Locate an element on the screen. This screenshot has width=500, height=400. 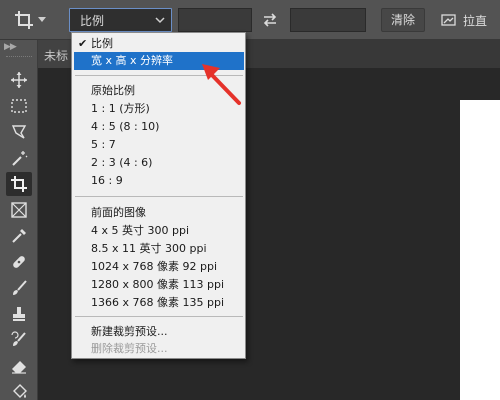
swap-icon is located at coordinates (270, 20).